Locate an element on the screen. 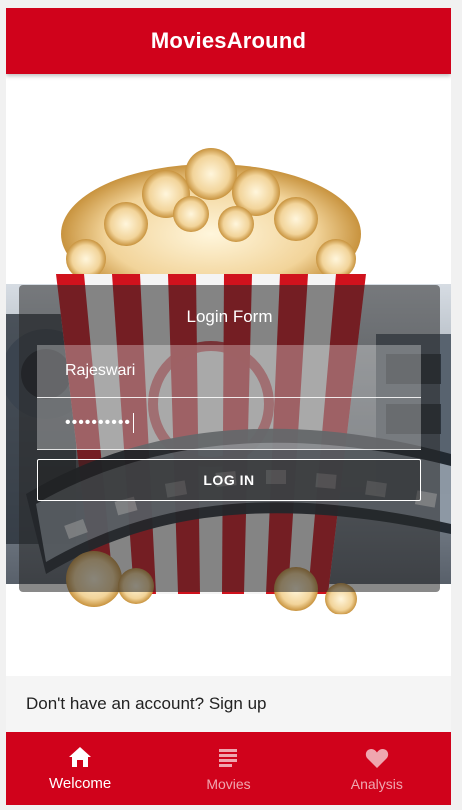 This screenshot has height=810, width=462. nav-item-analysis: Analysis is located at coordinates (377, 768).